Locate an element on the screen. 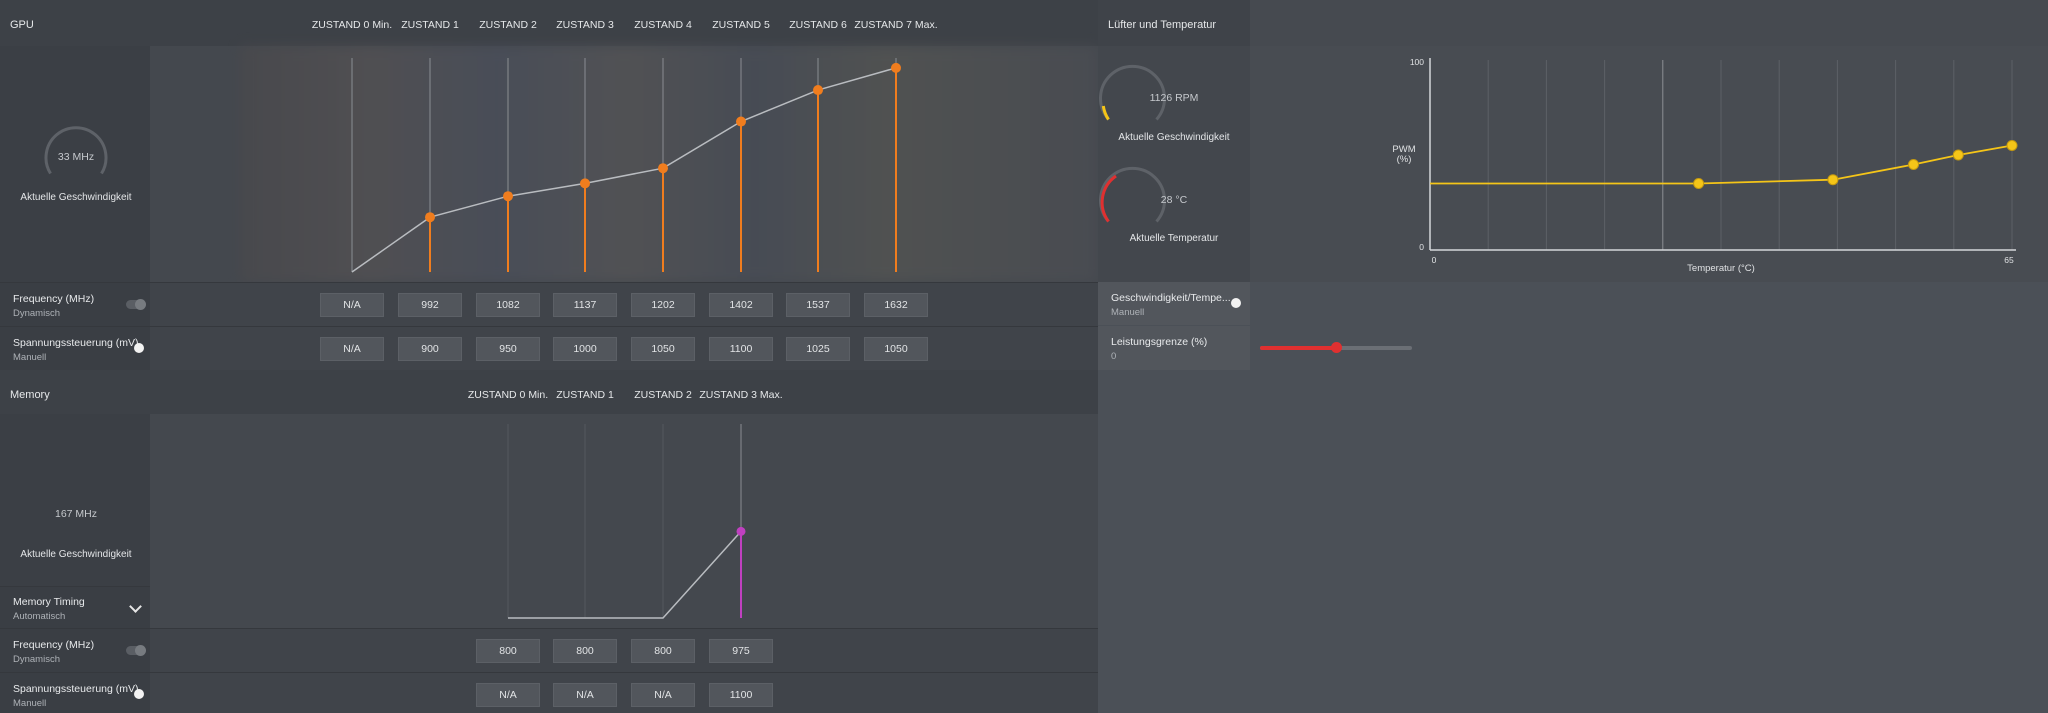  fan-ytick-top: 100 is located at coordinates (1417, 62).